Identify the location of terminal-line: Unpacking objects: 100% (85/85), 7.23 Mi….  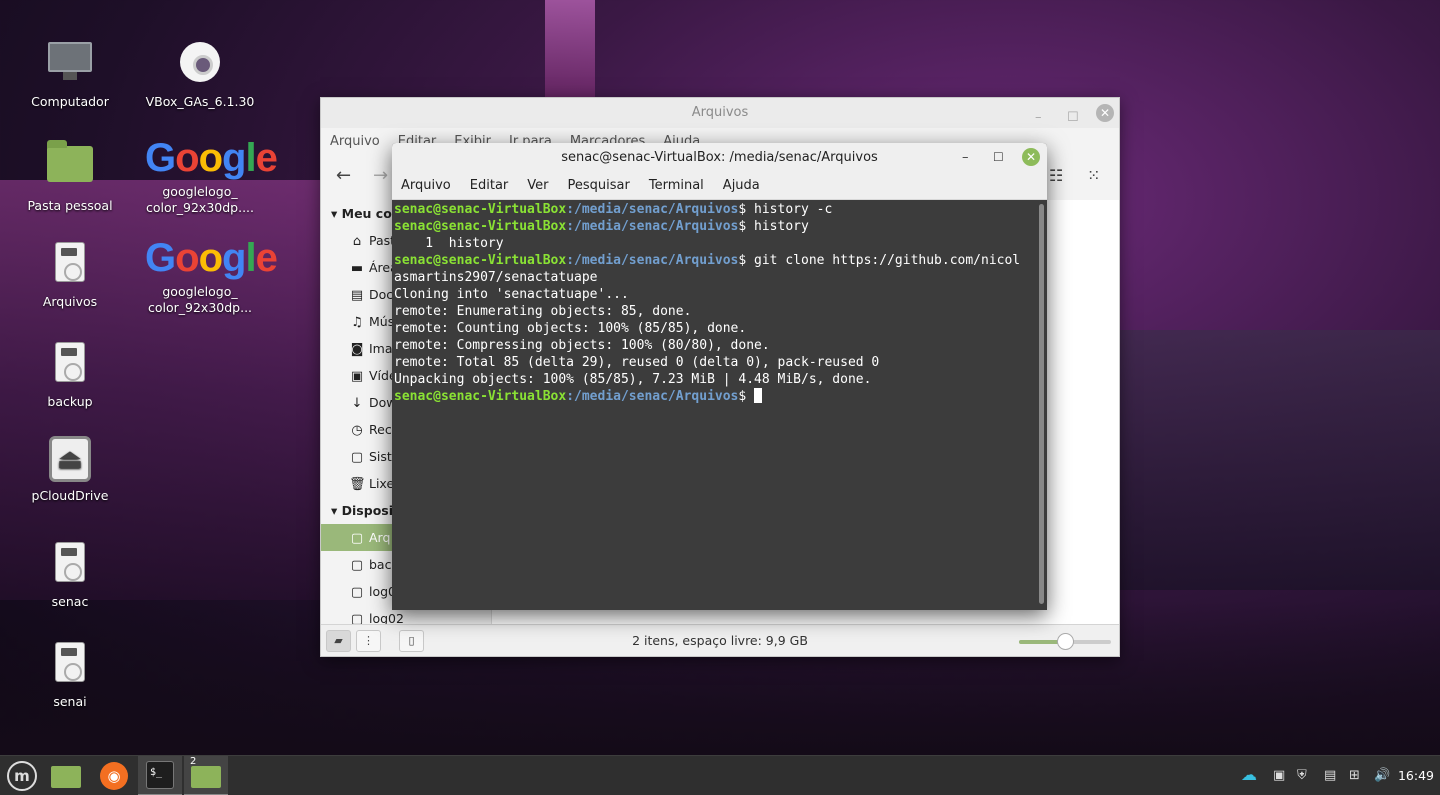
(633, 379).